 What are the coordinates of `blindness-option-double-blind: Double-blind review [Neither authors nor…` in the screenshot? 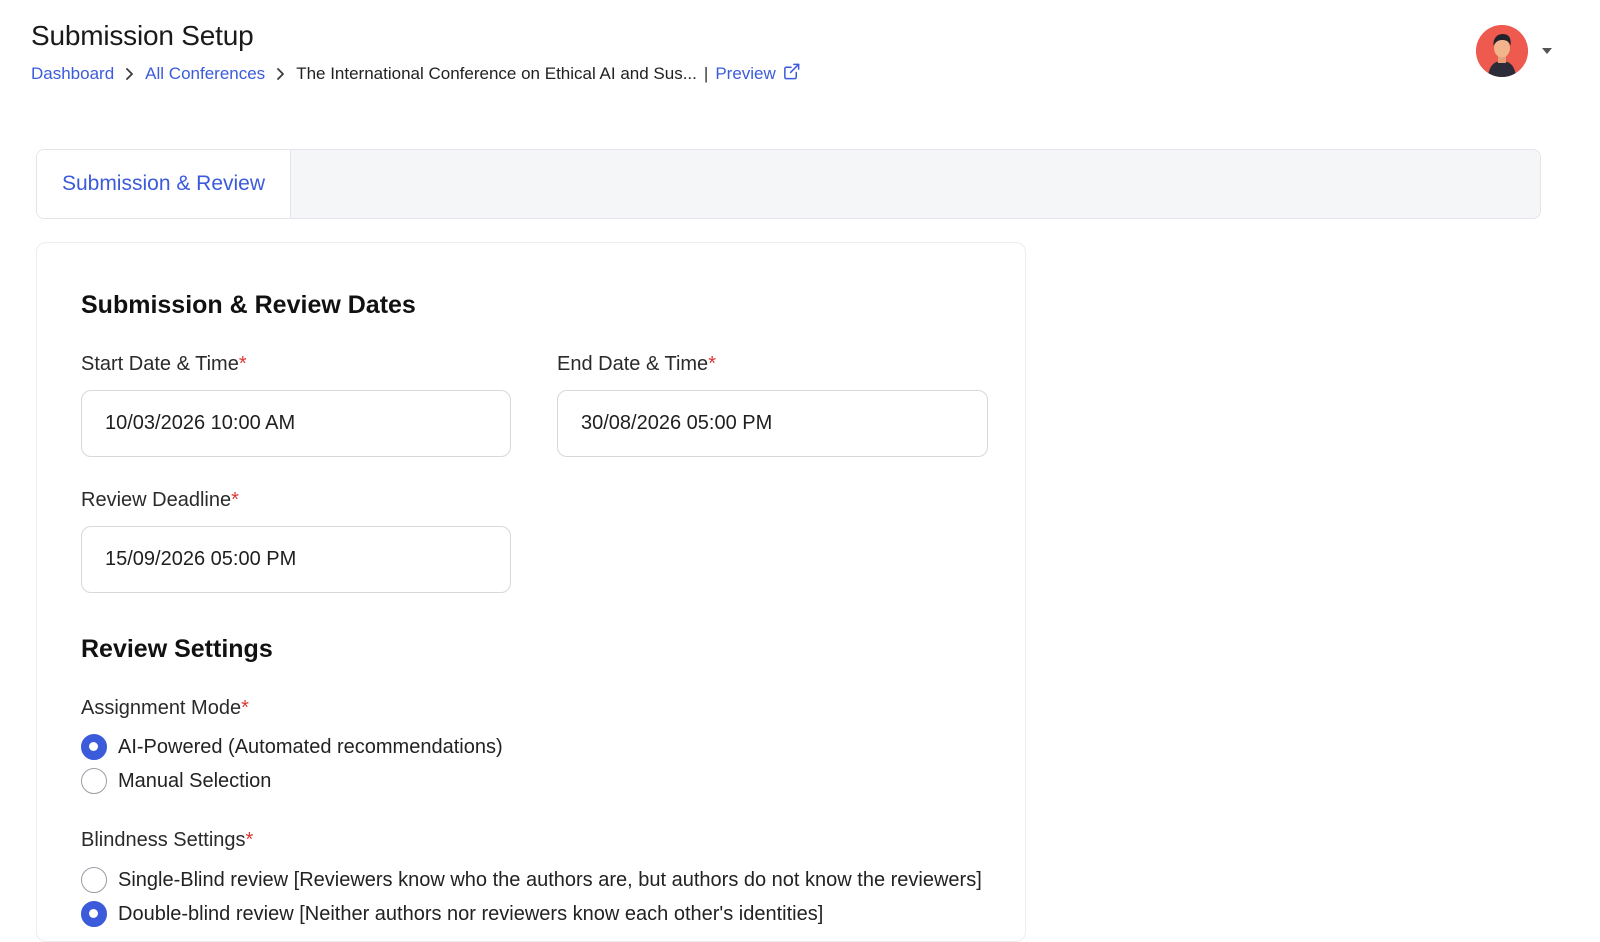 It's located at (452, 914).